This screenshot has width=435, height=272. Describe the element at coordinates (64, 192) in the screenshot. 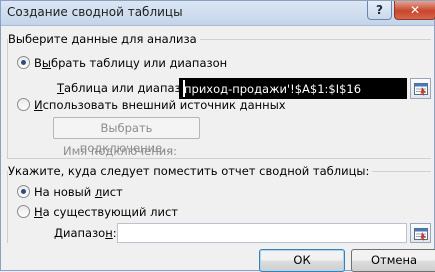

I see `new-sheet-label-pre: На новый` at that location.